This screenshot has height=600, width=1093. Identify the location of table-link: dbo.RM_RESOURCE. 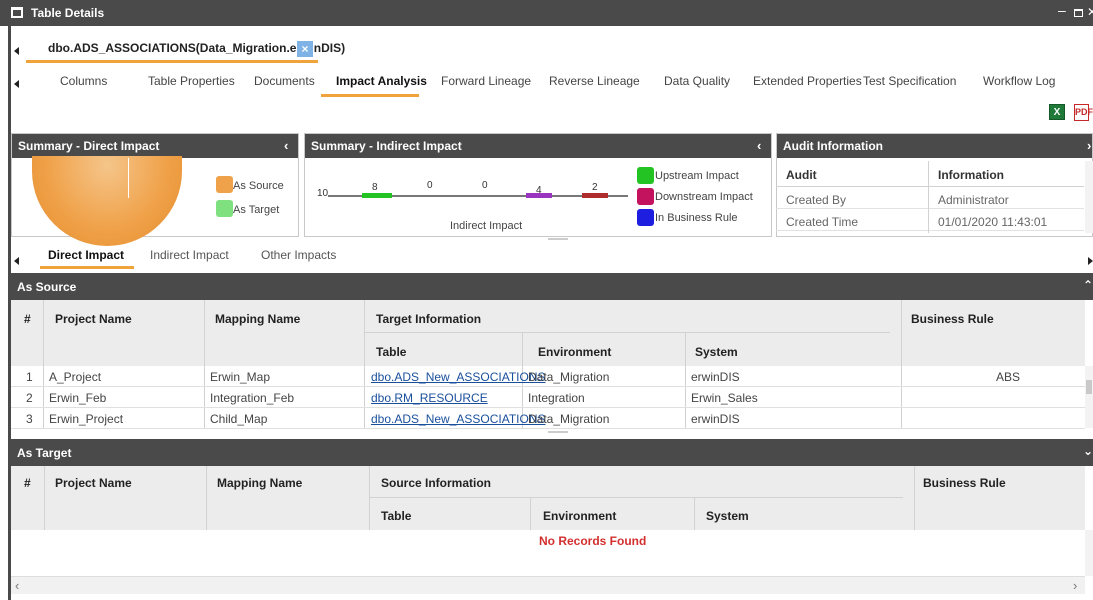
(429, 398).